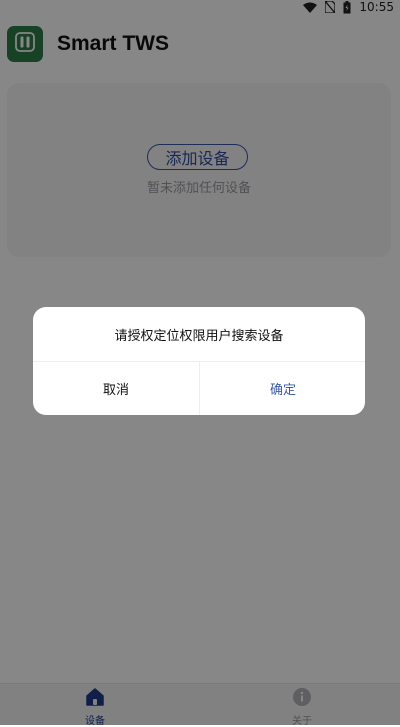 This screenshot has width=400, height=727. What do you see at coordinates (199, 361) in the screenshot?
I see `permission-dialog: 请授权定位权限用户搜索设备 取消 确定` at bounding box center [199, 361].